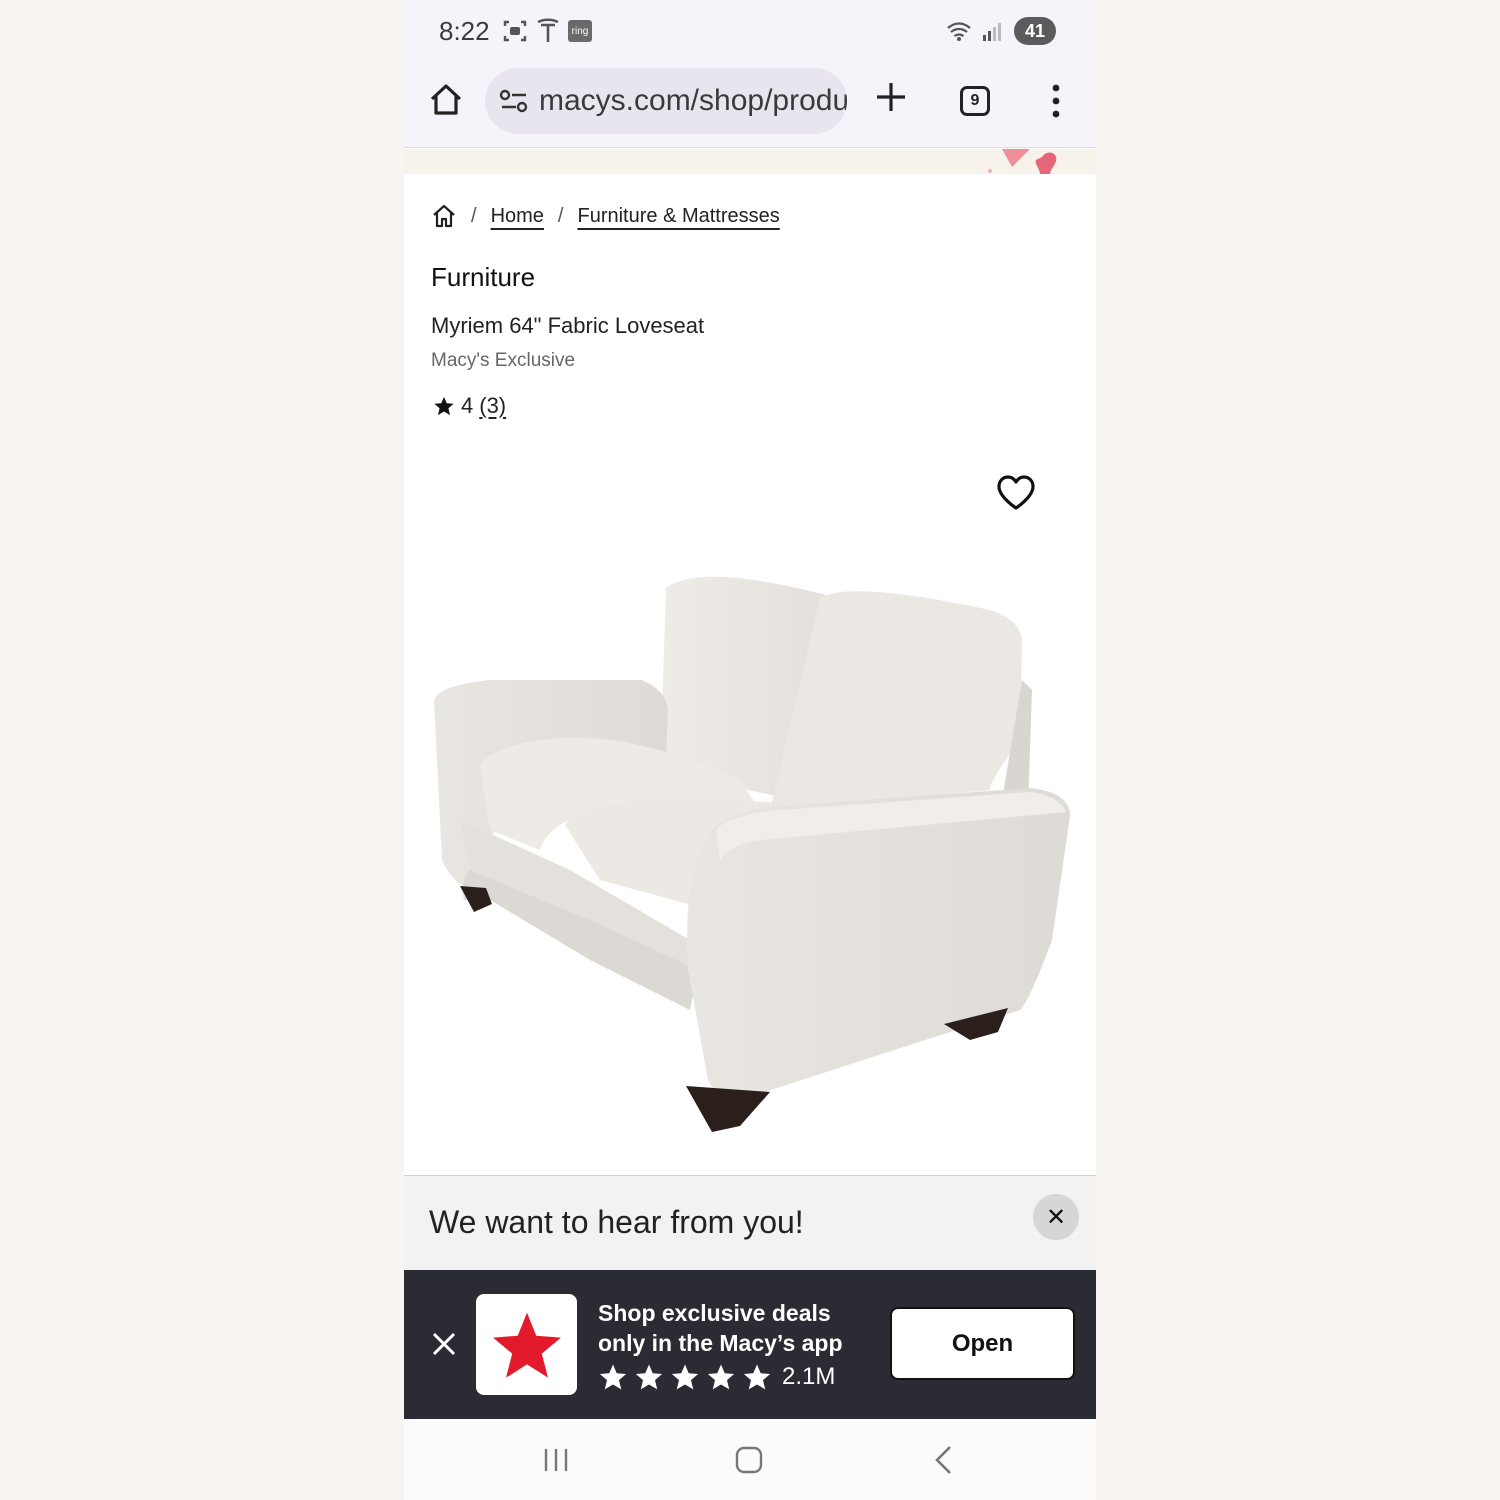 The image size is (1500, 1500). What do you see at coordinates (464, 31) in the screenshot?
I see `status-time: 8:22` at bounding box center [464, 31].